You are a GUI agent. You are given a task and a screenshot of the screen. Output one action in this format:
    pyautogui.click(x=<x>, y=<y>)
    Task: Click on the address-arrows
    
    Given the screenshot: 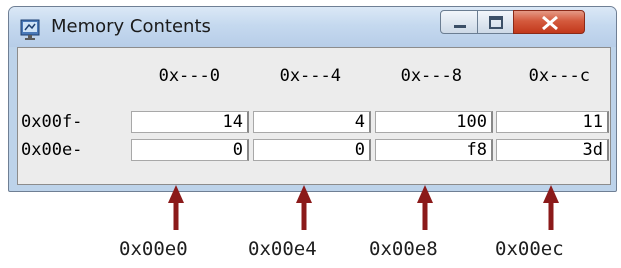 What is the action you would take?
    pyautogui.click(x=363, y=207)
    